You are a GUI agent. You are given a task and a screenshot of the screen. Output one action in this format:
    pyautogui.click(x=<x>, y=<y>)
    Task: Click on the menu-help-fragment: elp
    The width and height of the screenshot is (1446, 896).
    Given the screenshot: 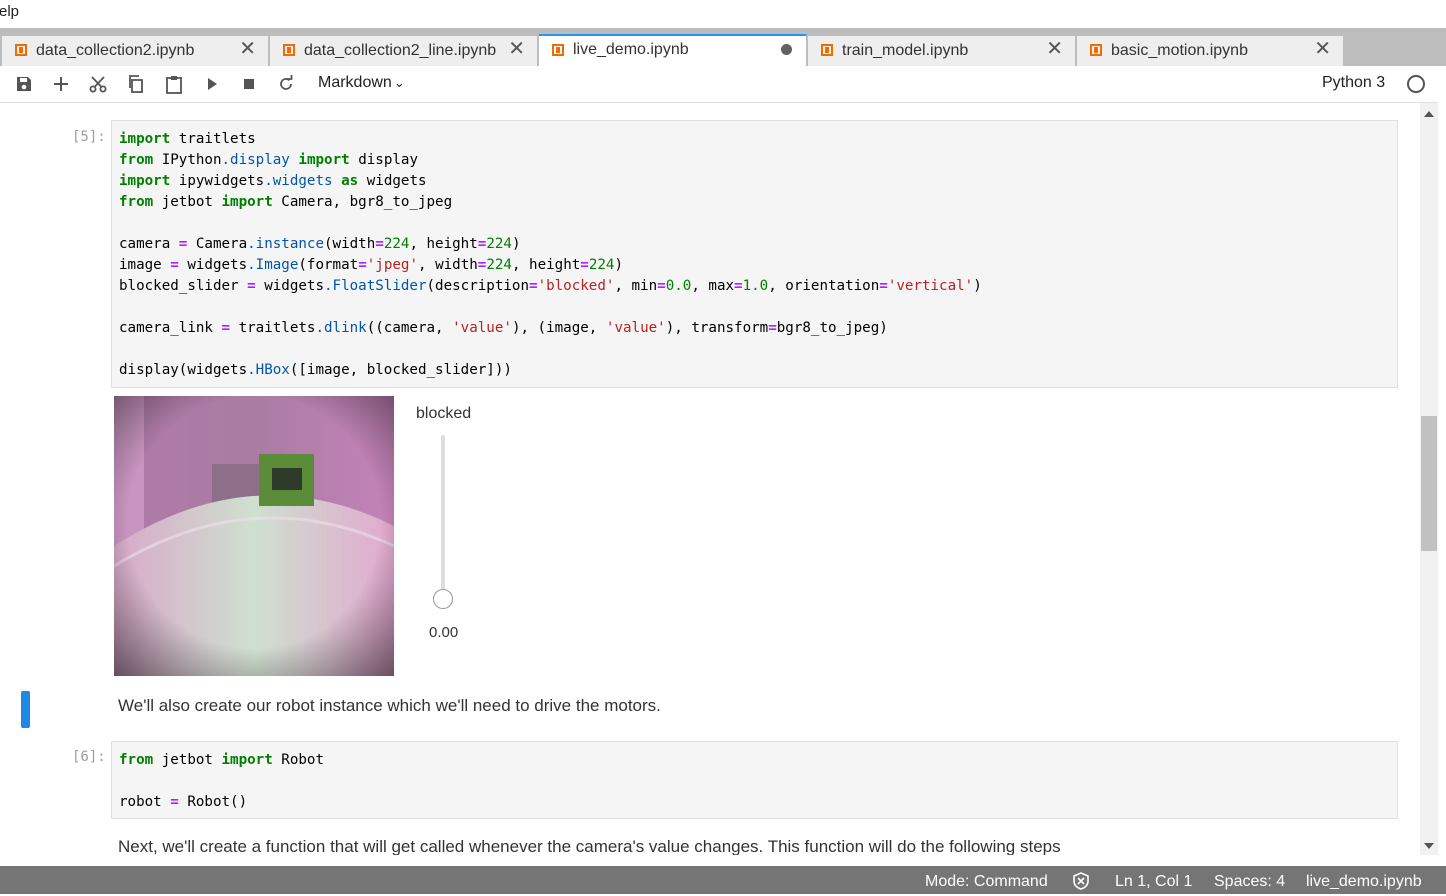 What is the action you would take?
    pyautogui.click(x=9, y=12)
    